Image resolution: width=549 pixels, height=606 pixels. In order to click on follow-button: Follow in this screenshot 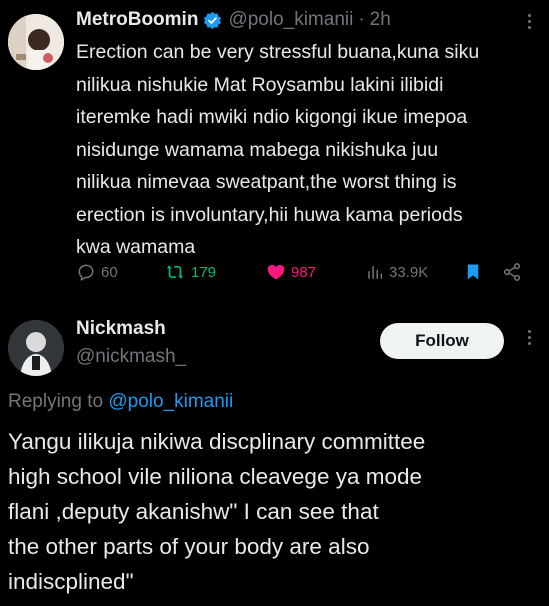, I will do `click(442, 341)`.